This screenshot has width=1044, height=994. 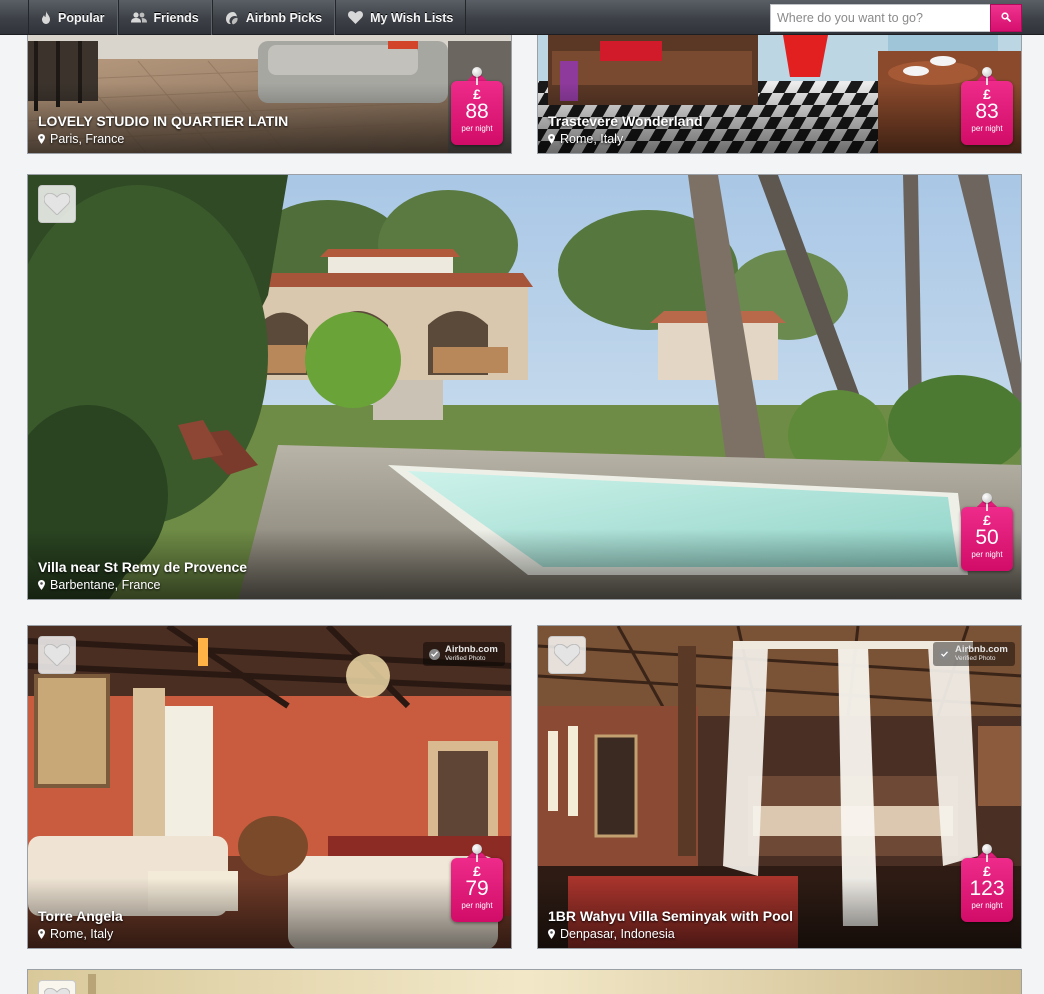 I want to click on tab-friends: Friends, so click(x=164, y=17).